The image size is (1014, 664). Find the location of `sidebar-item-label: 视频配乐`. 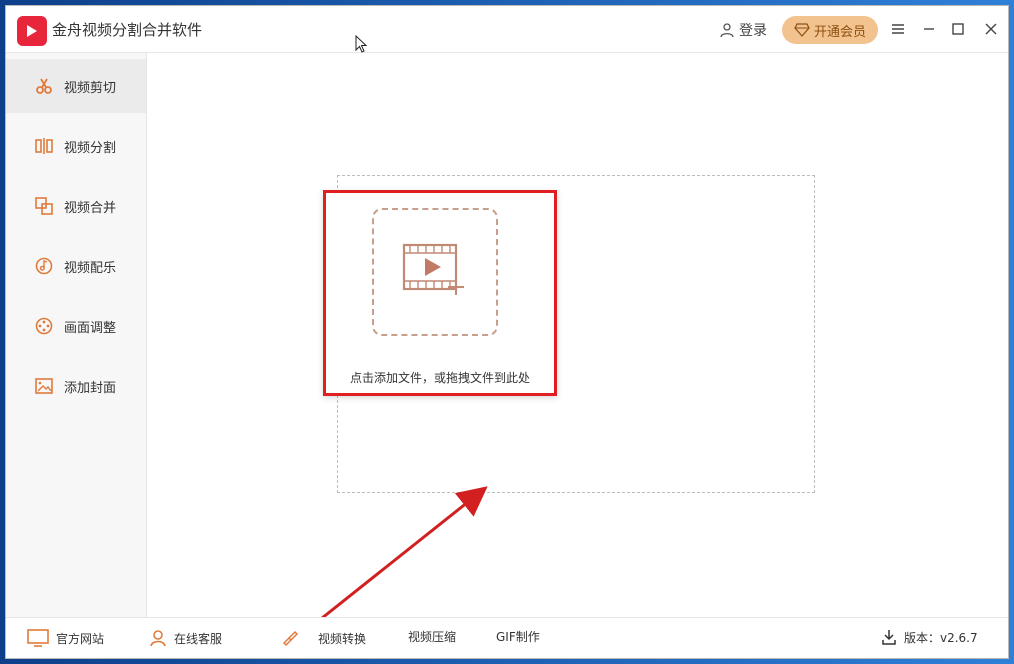

sidebar-item-label: 视频配乐 is located at coordinates (90, 268).